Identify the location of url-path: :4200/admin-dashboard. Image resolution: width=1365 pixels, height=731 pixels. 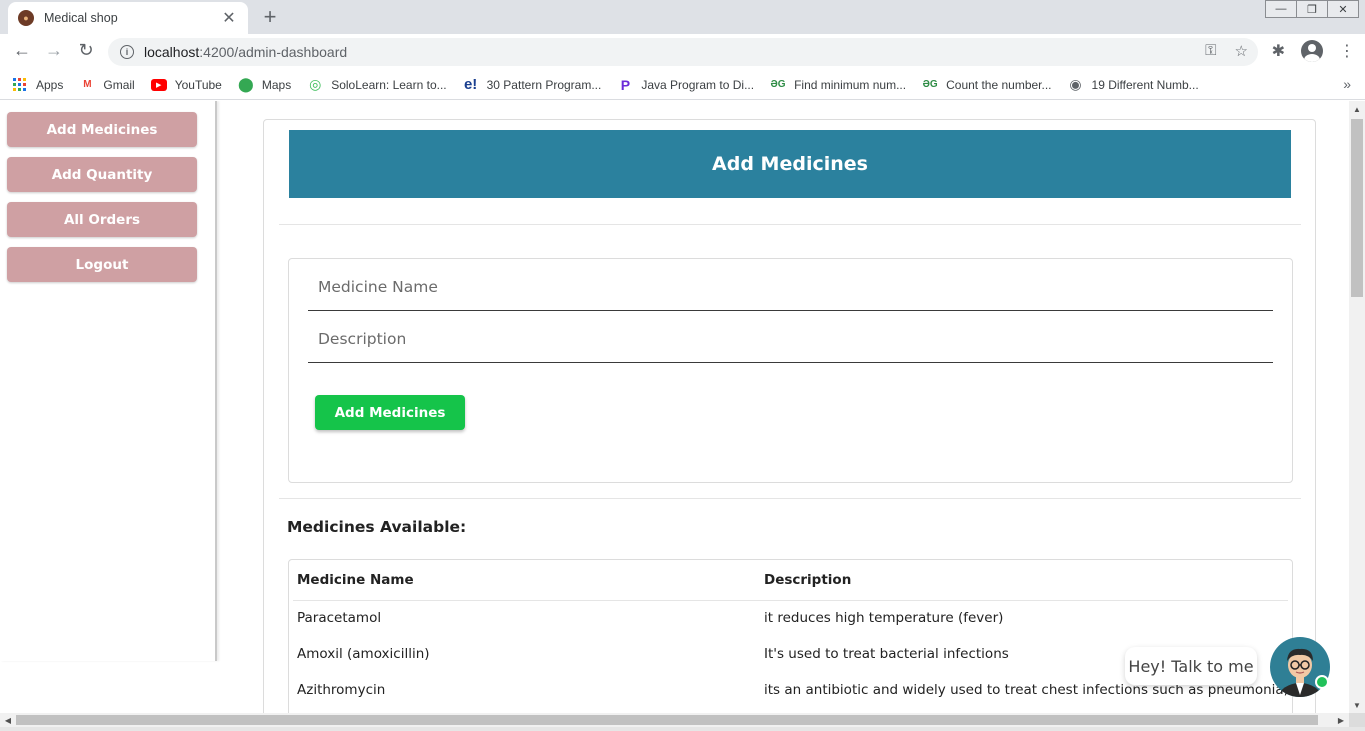
(273, 52).